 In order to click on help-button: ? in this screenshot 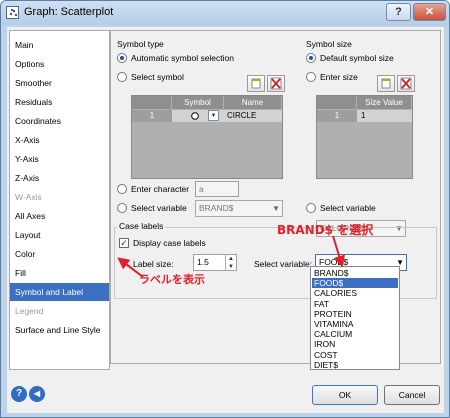, I will do `click(398, 12)`.